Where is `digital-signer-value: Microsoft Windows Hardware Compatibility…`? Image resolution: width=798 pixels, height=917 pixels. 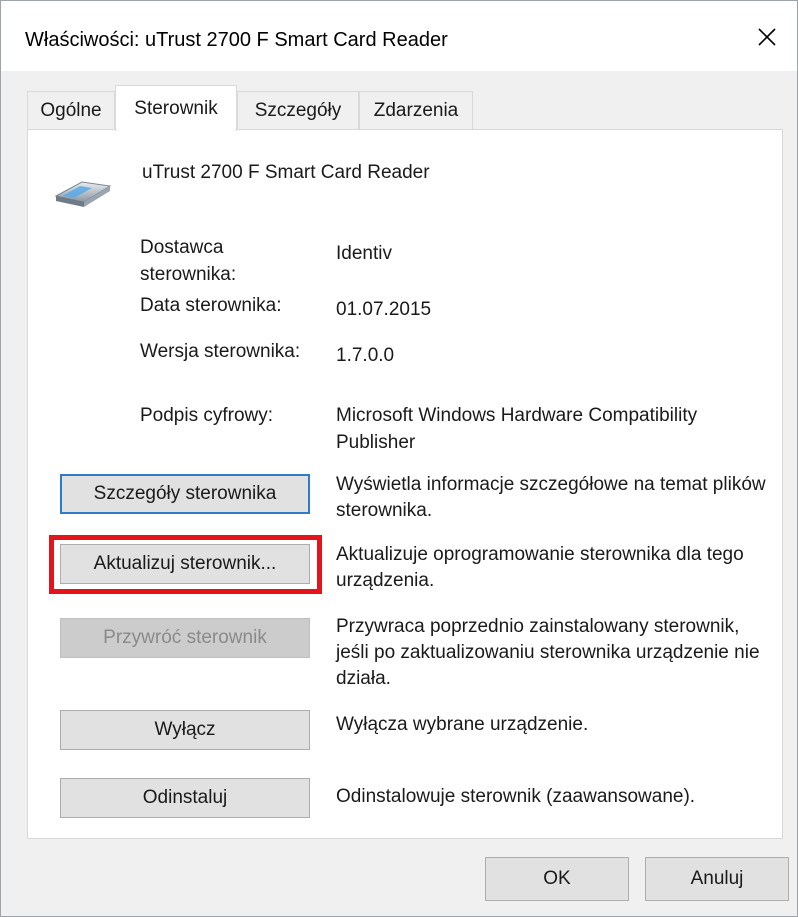 digital-signer-value: Microsoft Windows Hardware Compatibility… is located at coordinates (517, 429).